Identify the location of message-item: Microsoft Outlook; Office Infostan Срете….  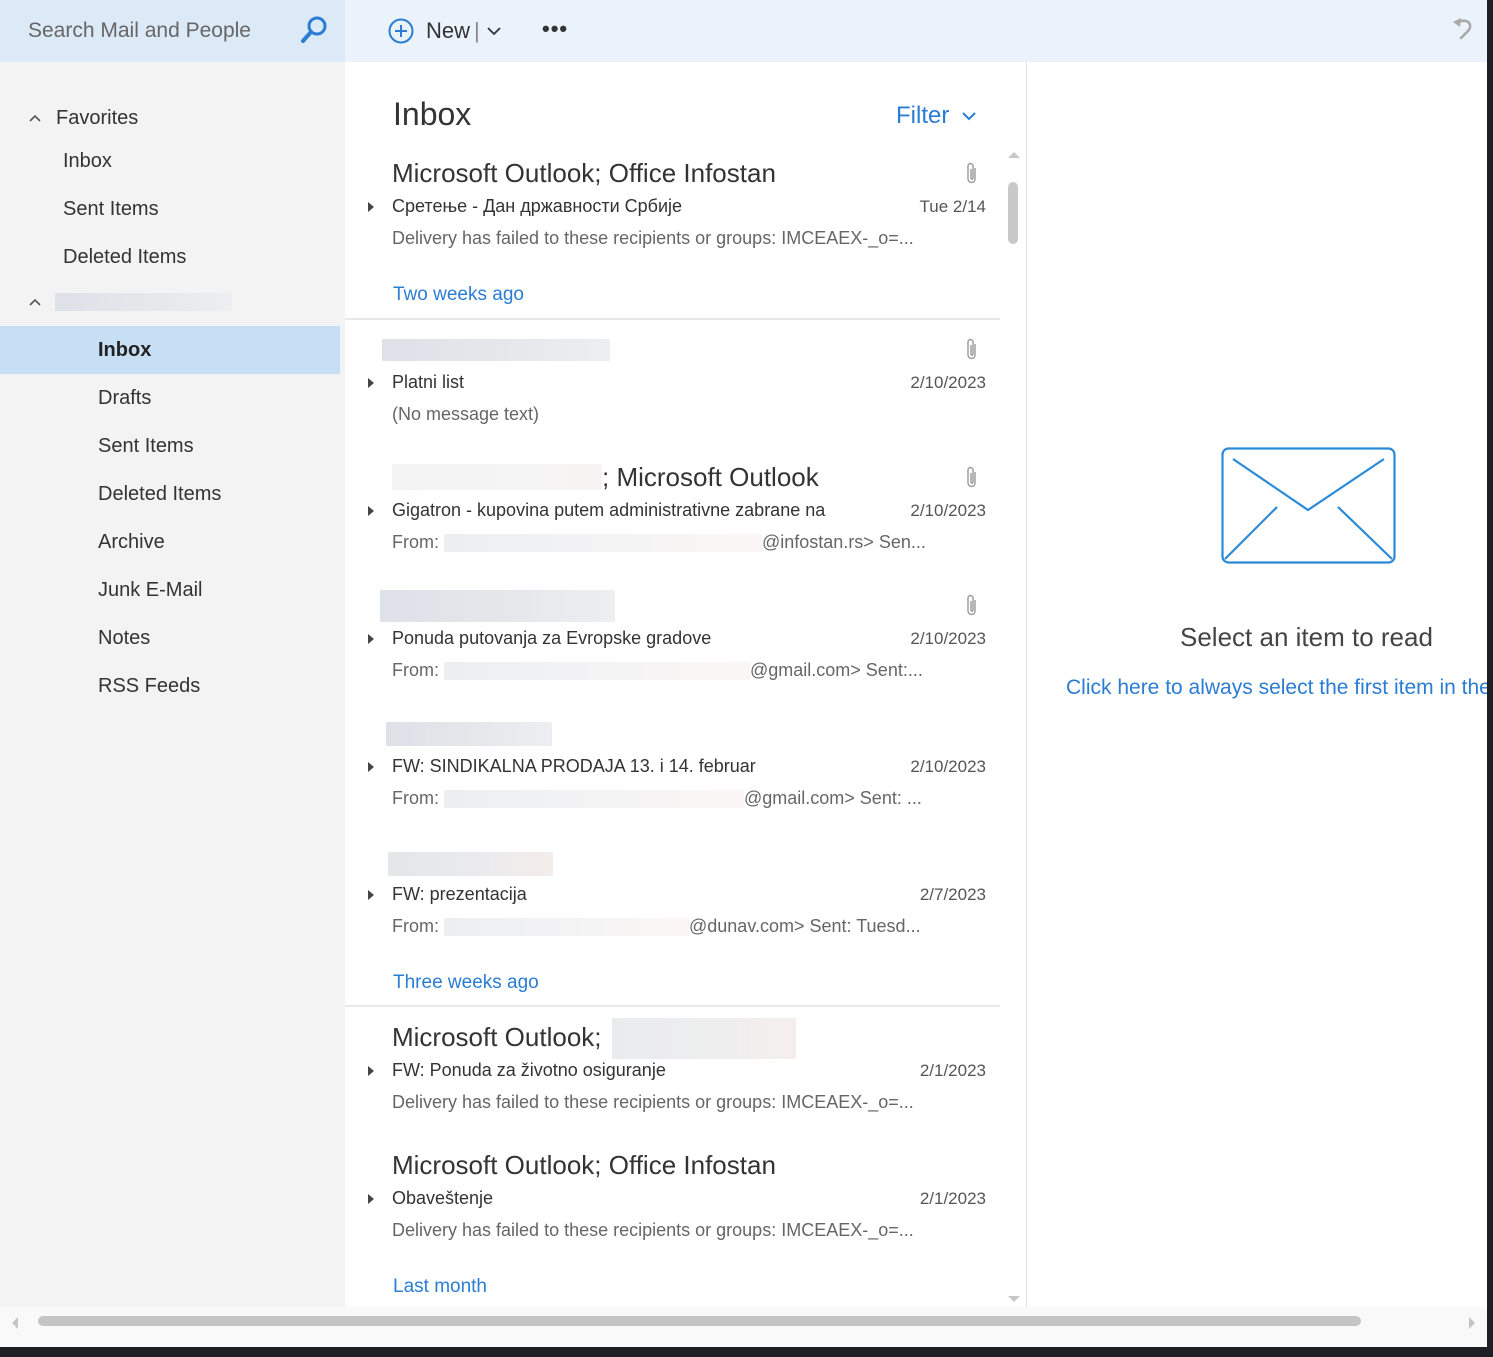
(672, 222).